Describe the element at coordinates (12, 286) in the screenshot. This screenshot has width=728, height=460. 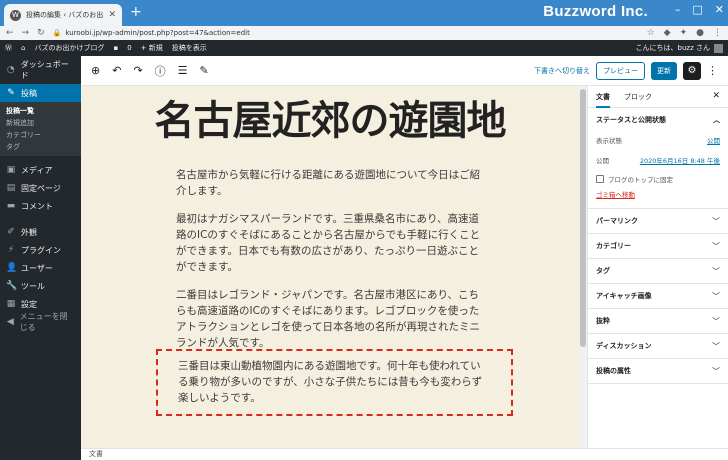
I see `wrench-icon: 🔧` at that location.